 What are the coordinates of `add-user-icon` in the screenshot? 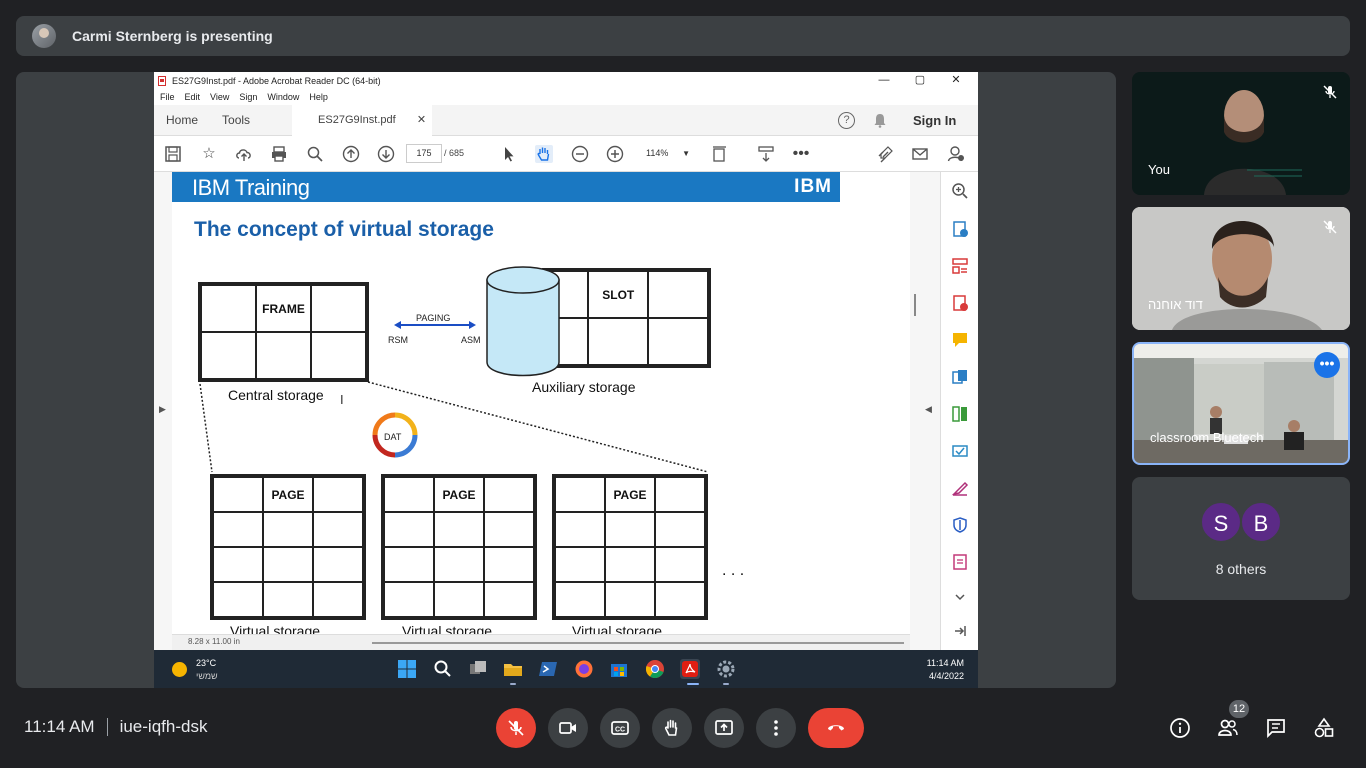 It's located at (956, 154).